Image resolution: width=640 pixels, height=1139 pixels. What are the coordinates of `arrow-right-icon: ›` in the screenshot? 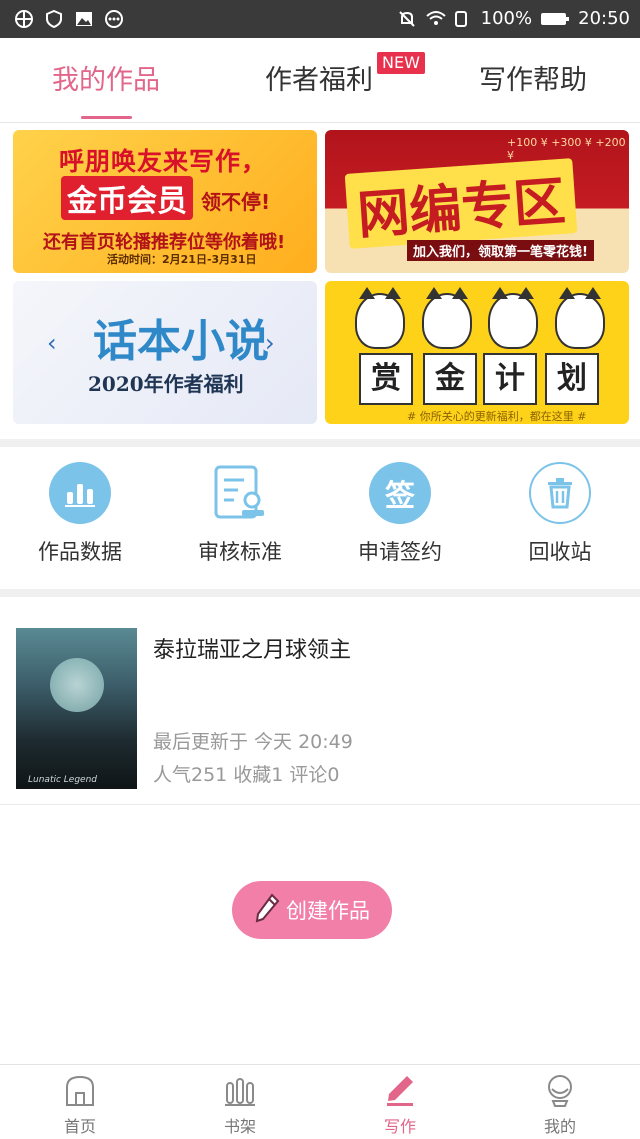 It's located at (270, 343).